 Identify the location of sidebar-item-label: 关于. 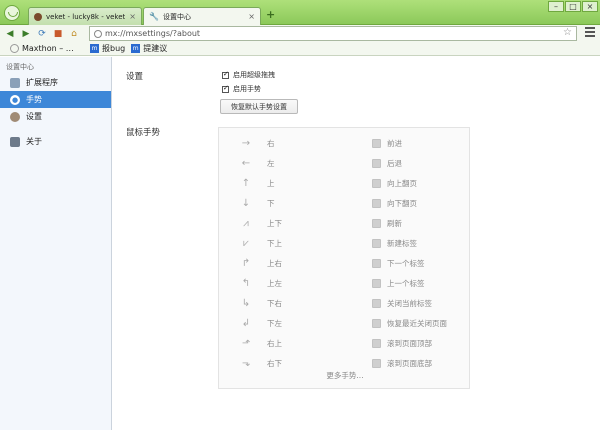
(34, 141).